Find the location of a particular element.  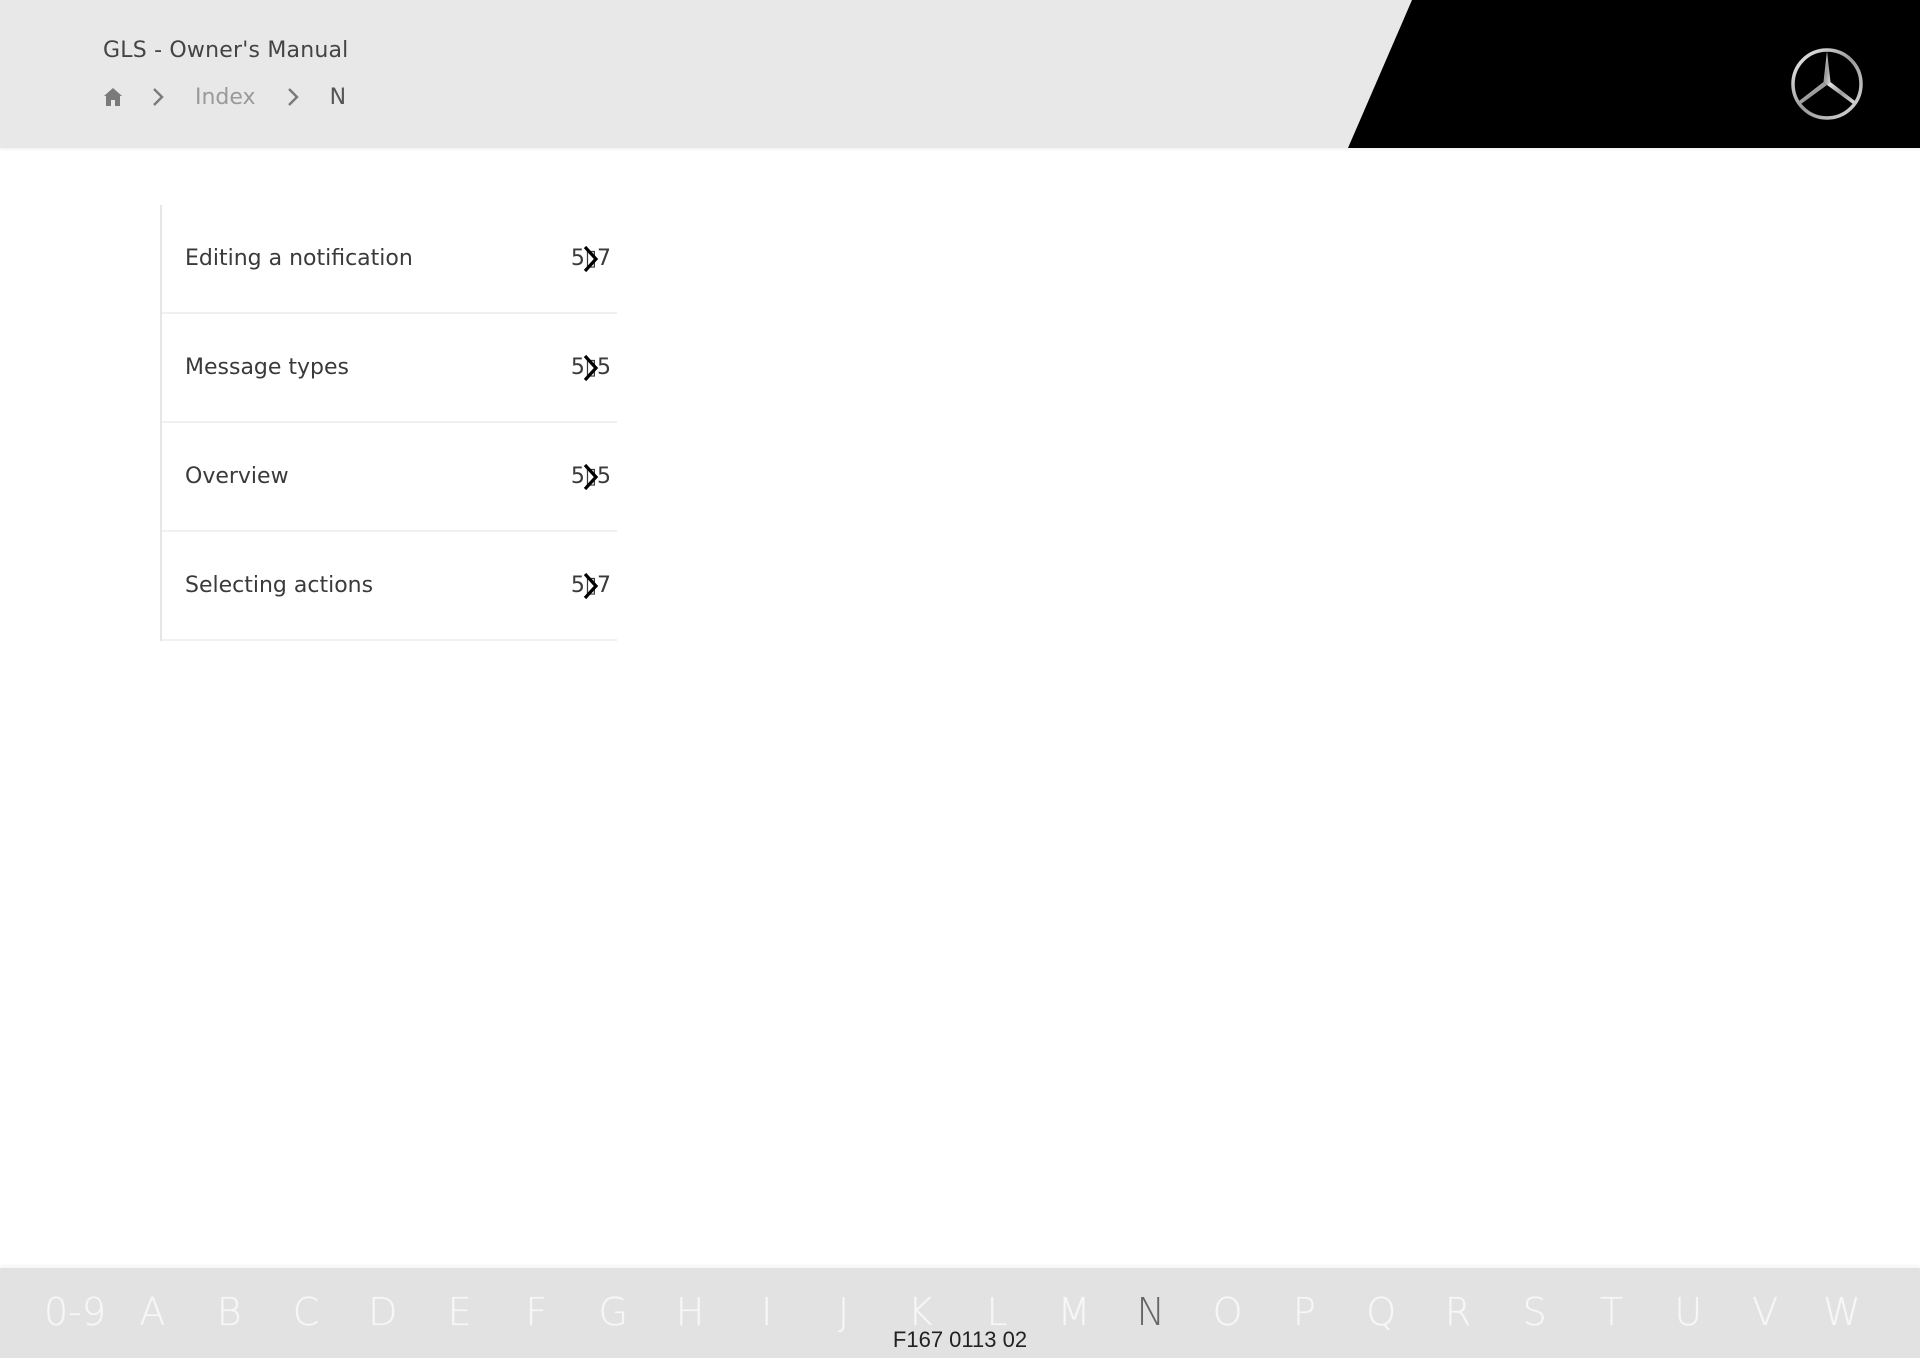

list-item: Message types 5▯5 is located at coordinates (389, 368).